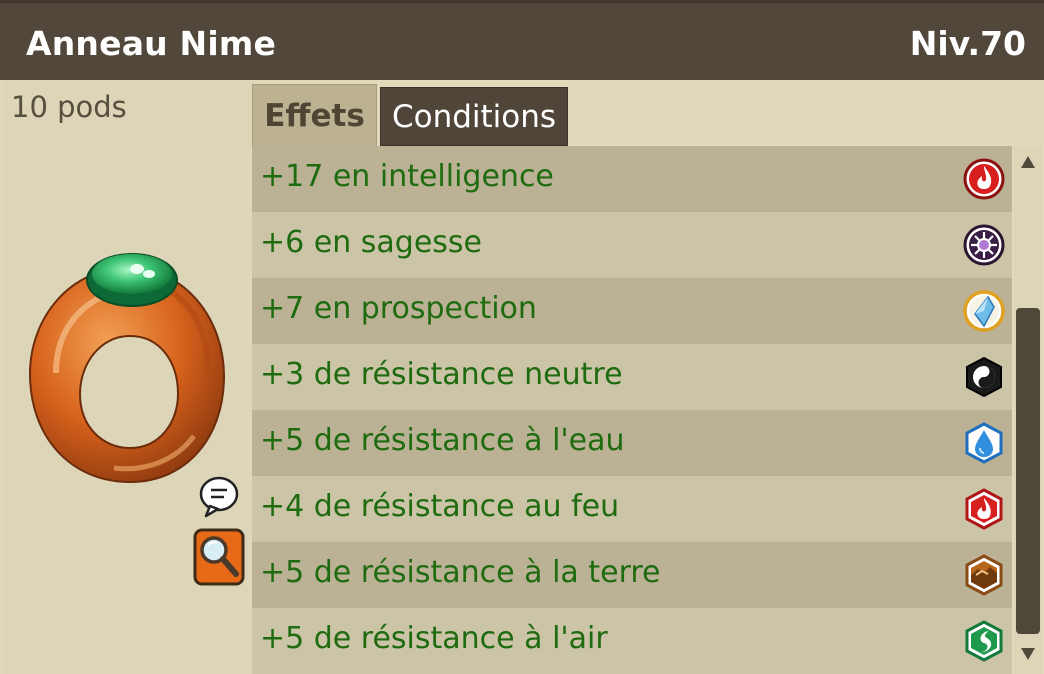 The image size is (1044, 674). I want to click on effect-row: +5 de résistance à la terre, so click(632, 575).